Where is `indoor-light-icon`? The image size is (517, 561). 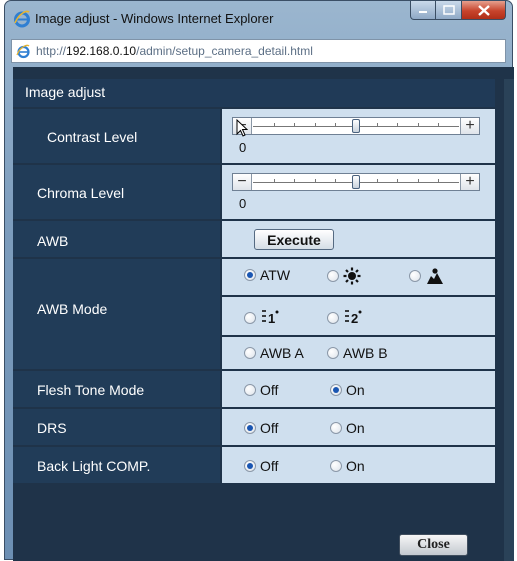
indoor-light-icon is located at coordinates (352, 276).